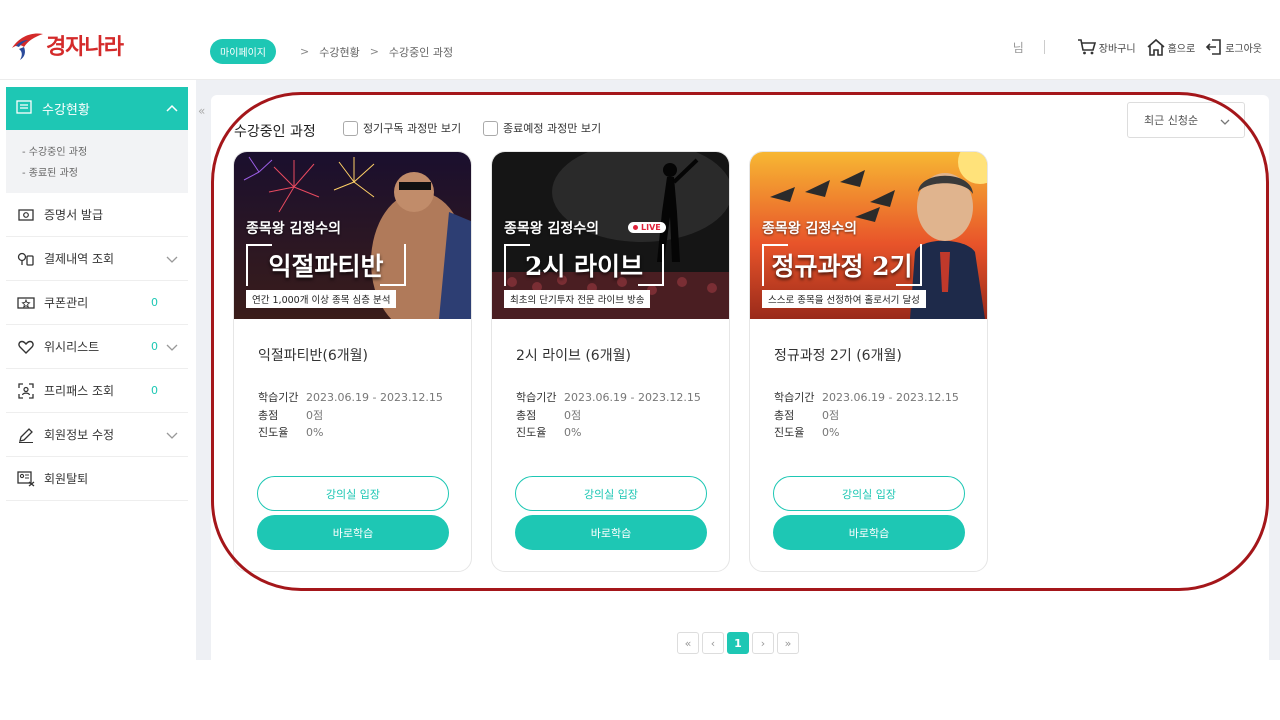 The width and height of the screenshot is (1280, 720). Describe the element at coordinates (1044, 47) in the screenshot. I see `divider` at that location.